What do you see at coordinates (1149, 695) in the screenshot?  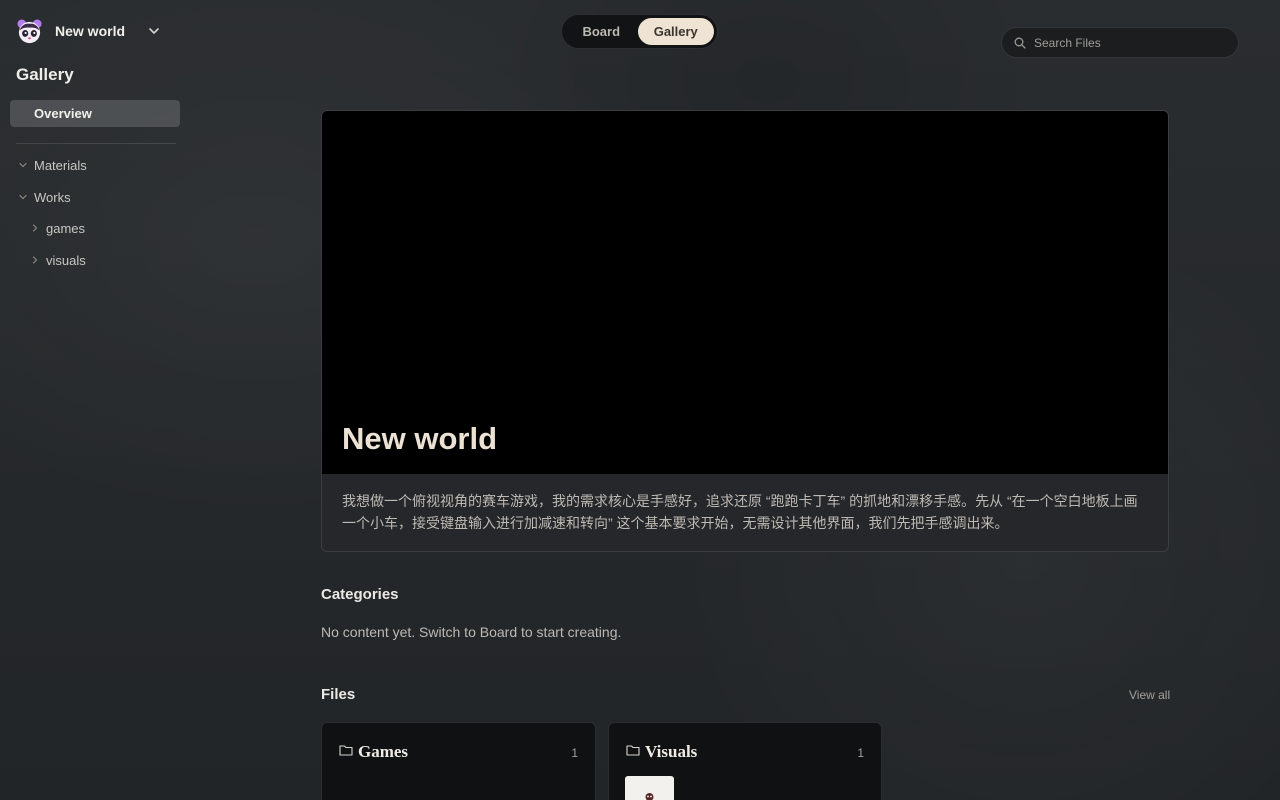 I see `view-all-link: View all` at bounding box center [1149, 695].